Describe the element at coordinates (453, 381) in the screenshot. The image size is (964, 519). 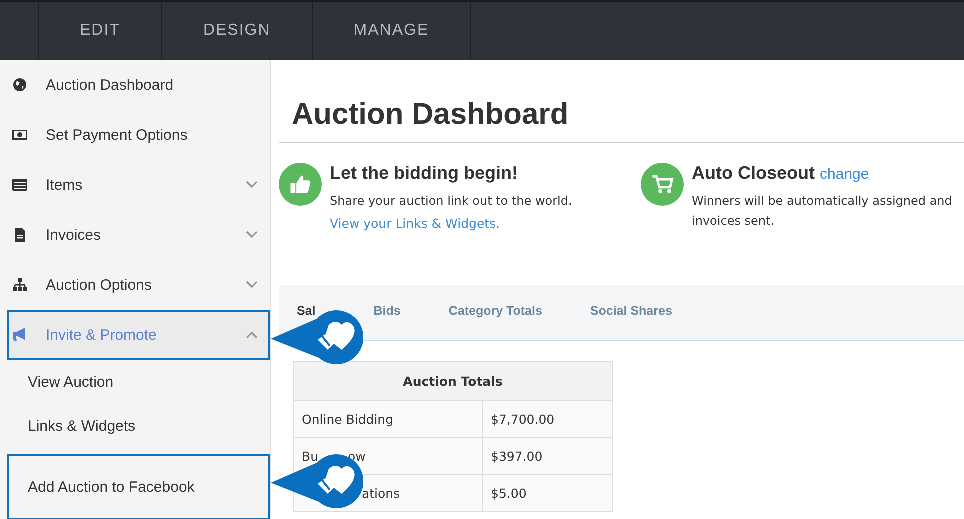
I see `table-header: Auction Totals` at that location.